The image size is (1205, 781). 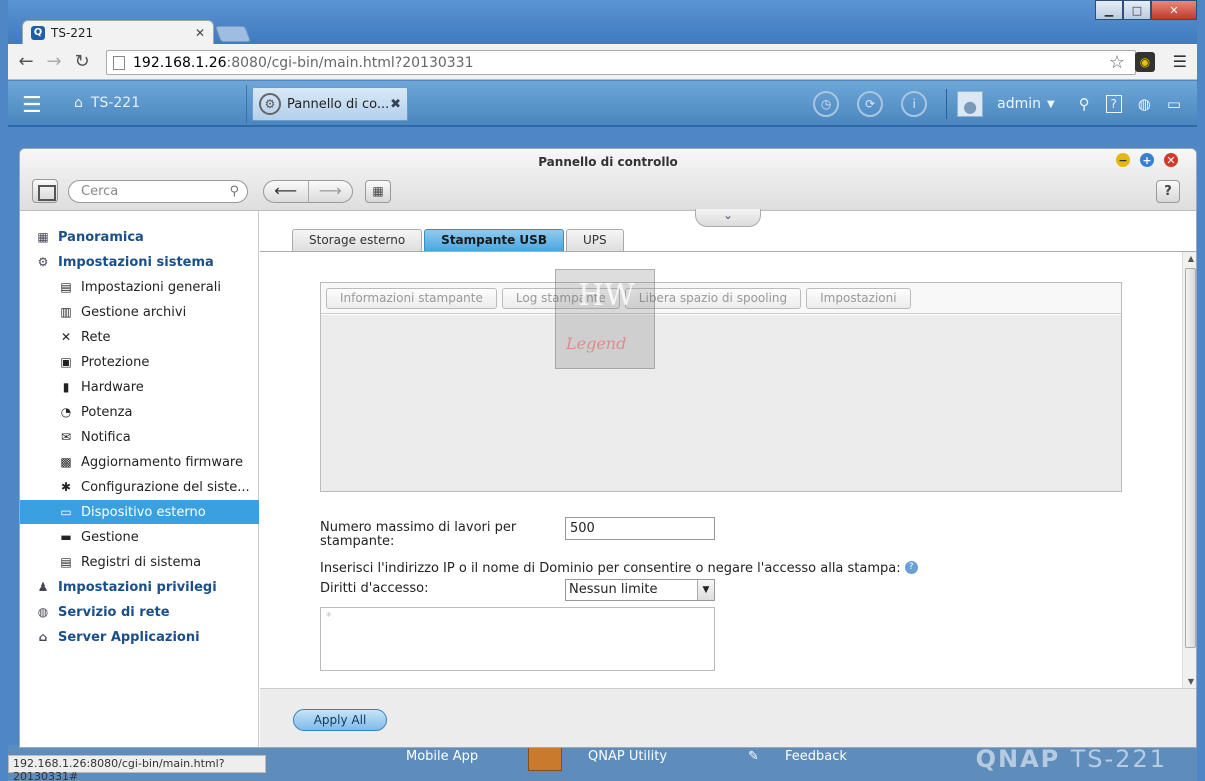 What do you see at coordinates (640, 590) in the screenshot?
I see `access-rights-select: Nessun limite ▼` at bounding box center [640, 590].